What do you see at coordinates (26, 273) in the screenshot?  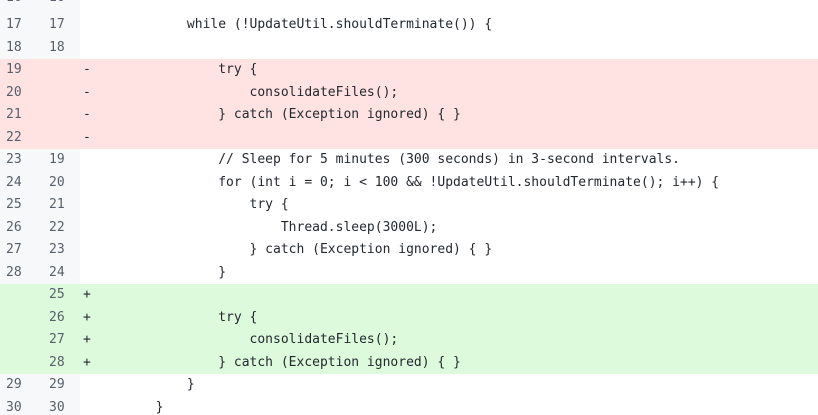 I see `old-line-number: 28` at bounding box center [26, 273].